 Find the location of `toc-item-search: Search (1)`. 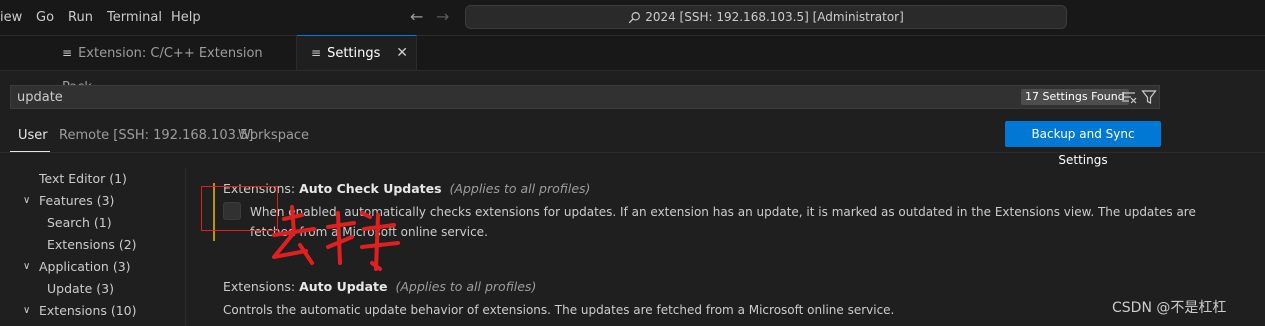

toc-item-search: Search (1) is located at coordinates (79, 222).